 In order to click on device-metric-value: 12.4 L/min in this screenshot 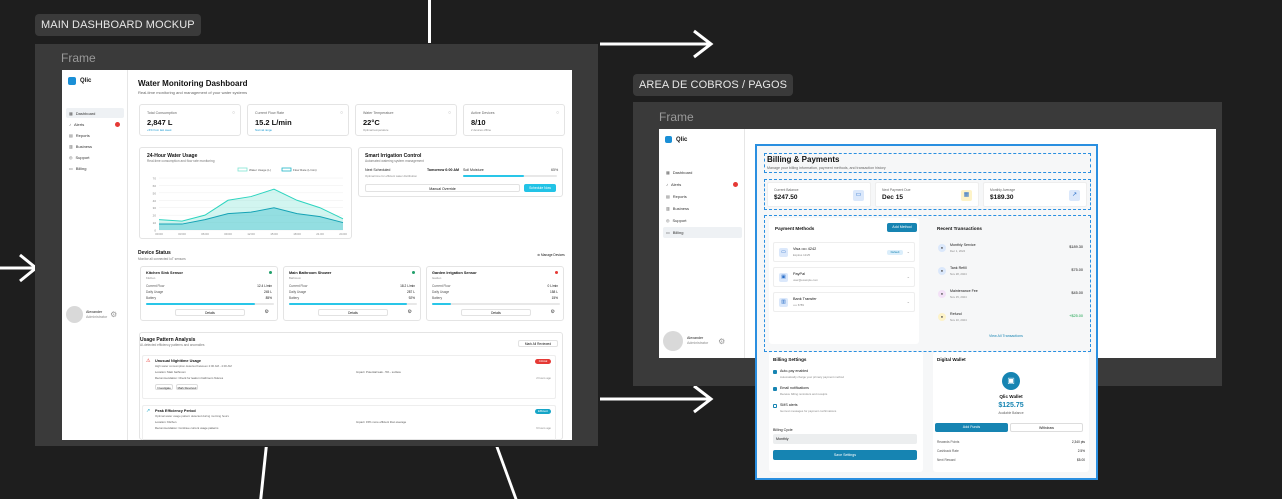, I will do `click(264, 286)`.